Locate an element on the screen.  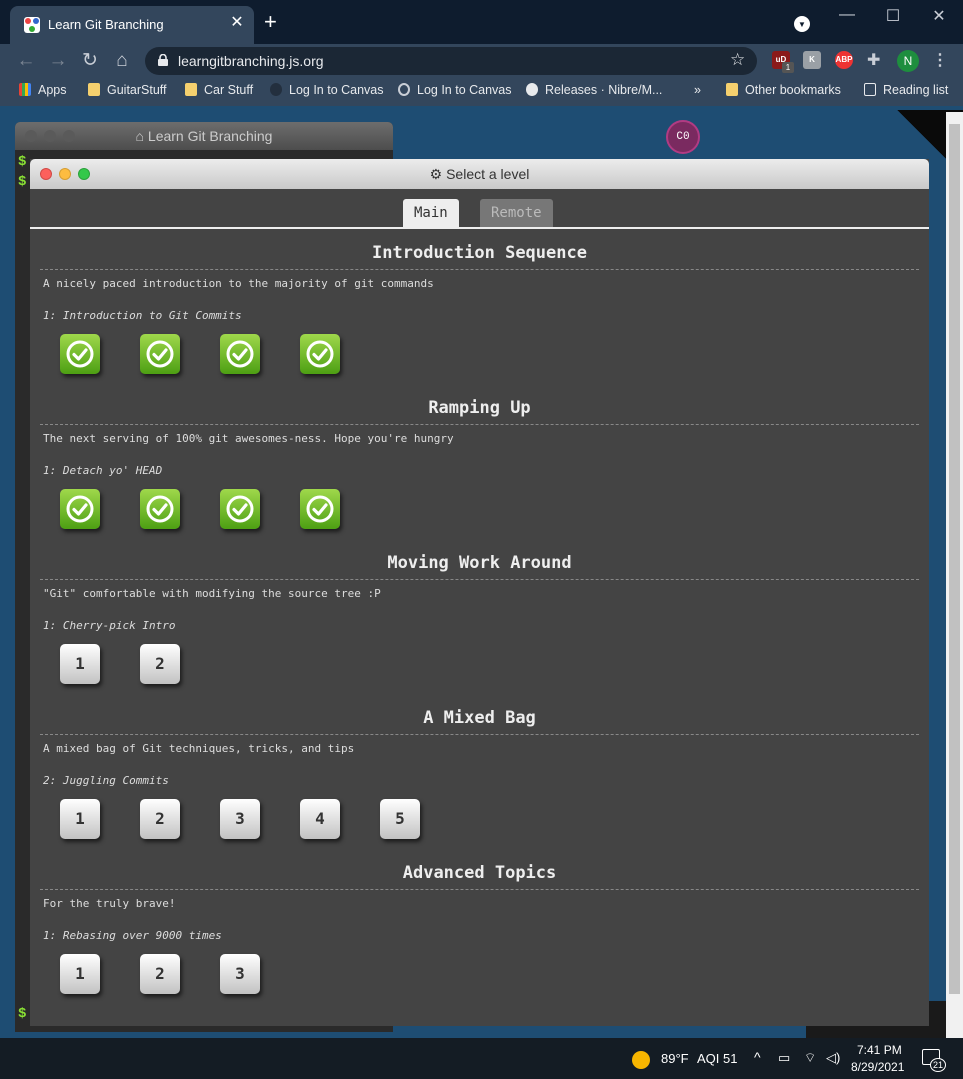
extensions-puzzle-icon: ✚ is located at coordinates (873, 60).